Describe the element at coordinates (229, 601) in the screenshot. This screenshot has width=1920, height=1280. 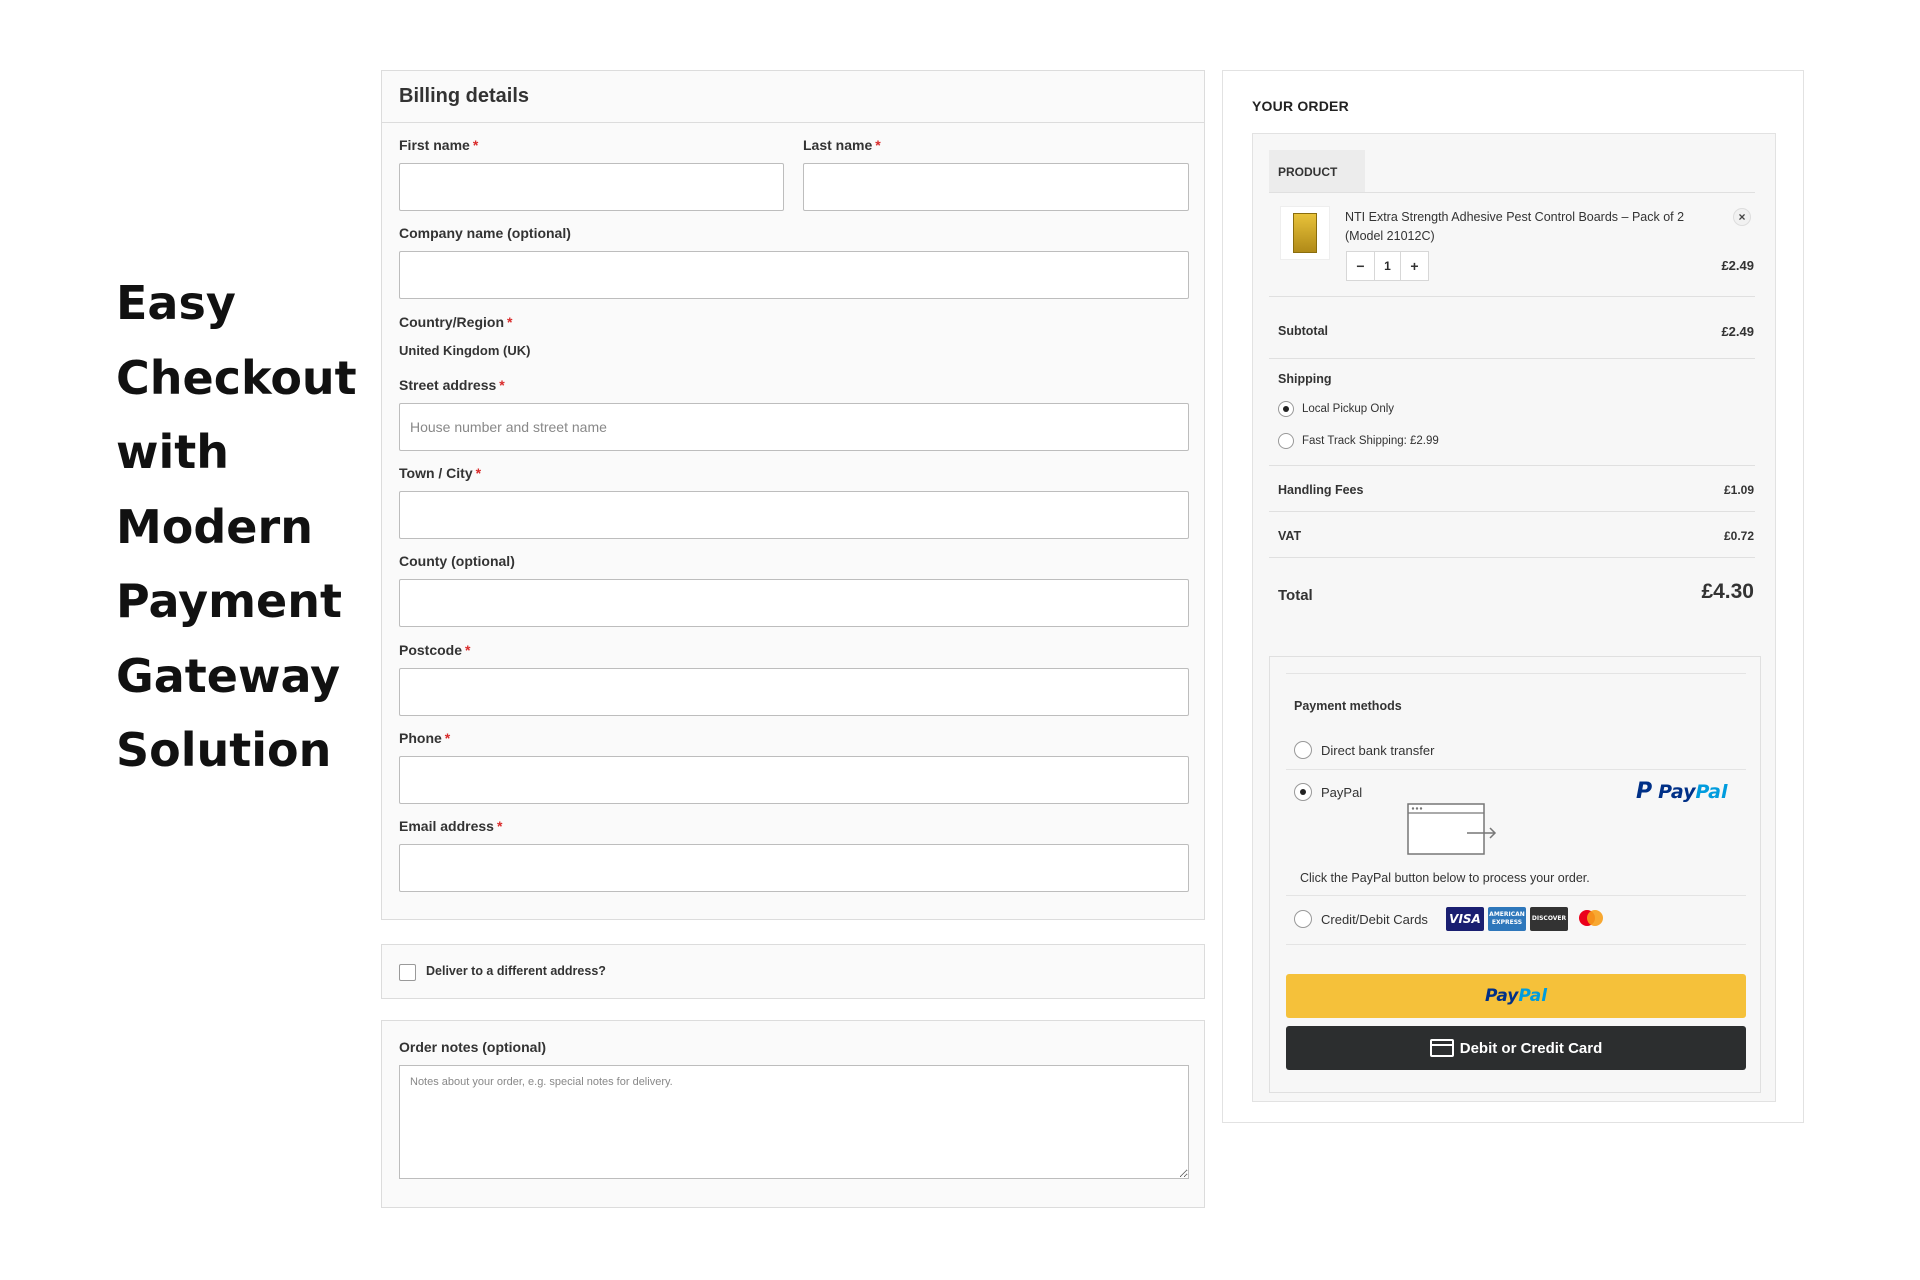
I see `hero-line: Payment` at that location.